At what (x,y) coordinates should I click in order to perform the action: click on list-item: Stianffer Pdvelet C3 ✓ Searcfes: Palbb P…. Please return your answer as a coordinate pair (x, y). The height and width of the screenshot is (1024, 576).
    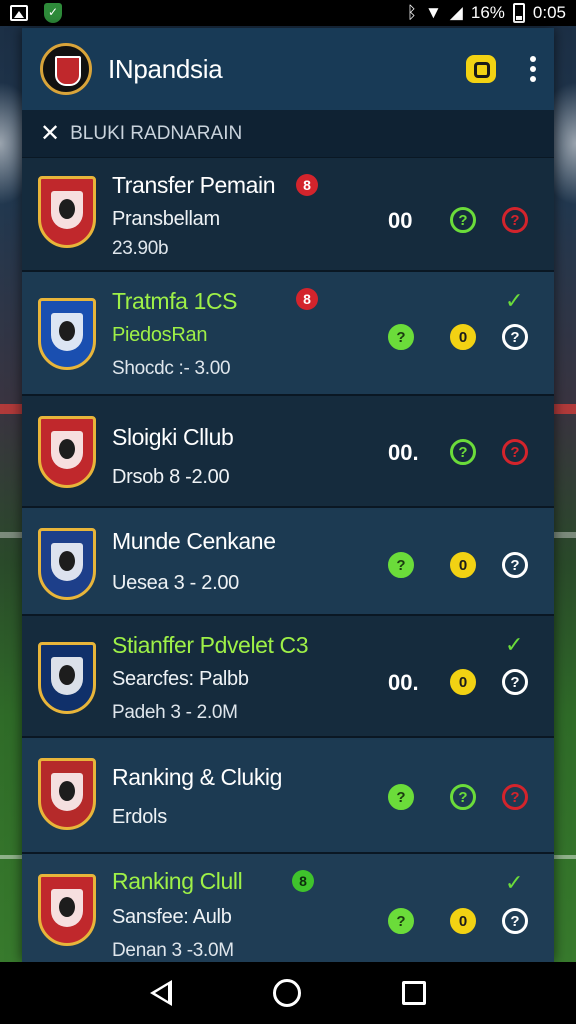
    Looking at the image, I should click on (288, 677).